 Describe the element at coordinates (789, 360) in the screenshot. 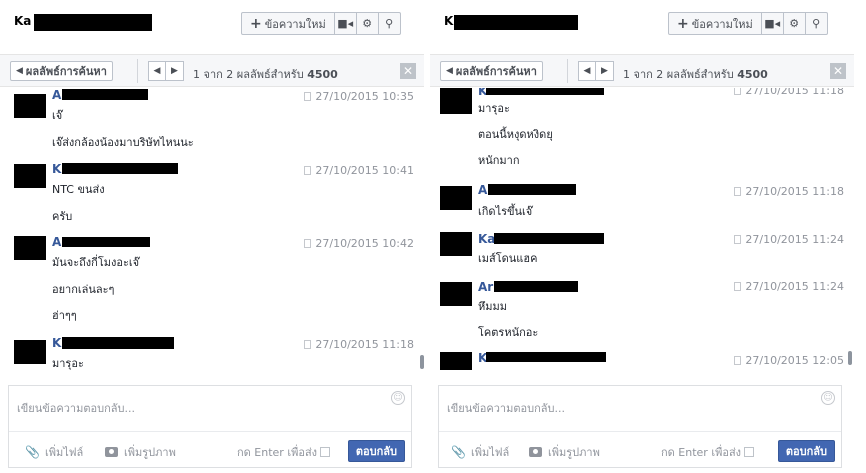

I see `timestamp: 27/10/2015 12:05` at that location.